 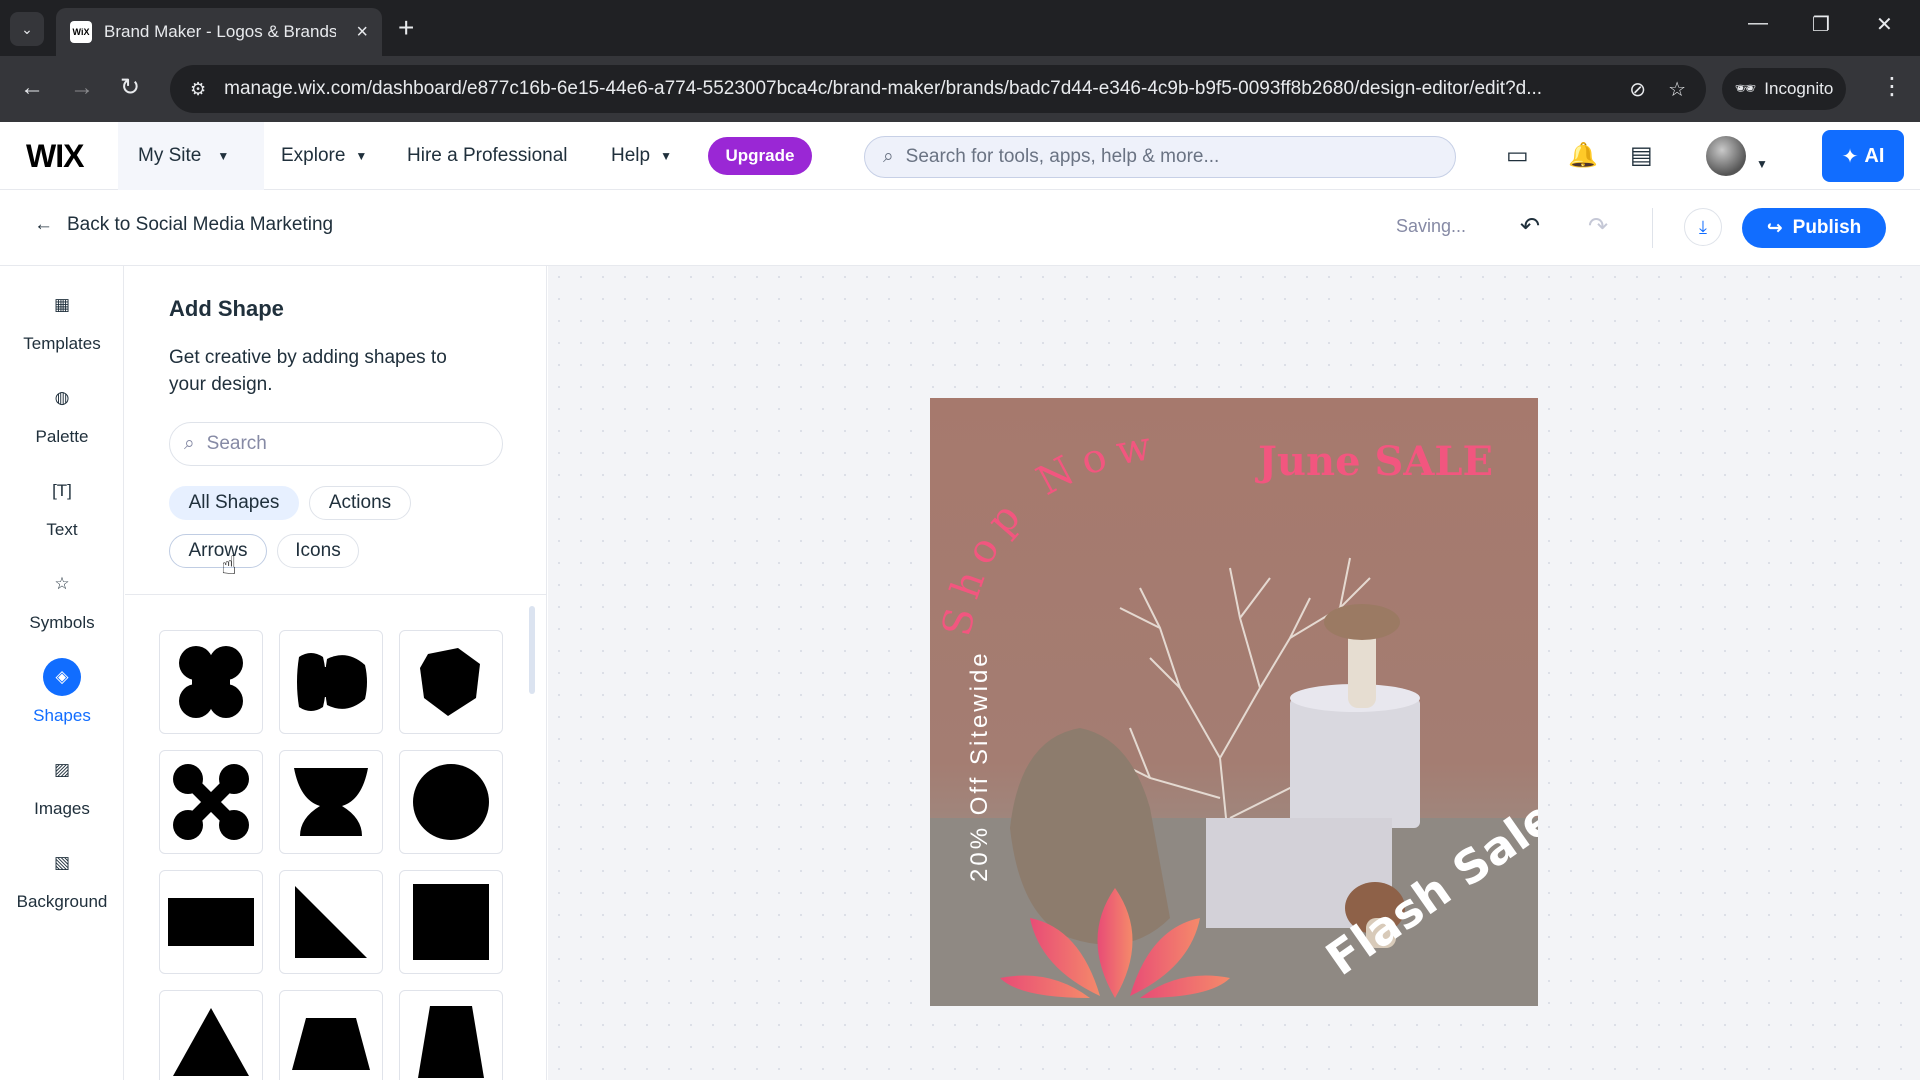 I want to click on window-close-icon: ✕, so click(x=1884, y=24).